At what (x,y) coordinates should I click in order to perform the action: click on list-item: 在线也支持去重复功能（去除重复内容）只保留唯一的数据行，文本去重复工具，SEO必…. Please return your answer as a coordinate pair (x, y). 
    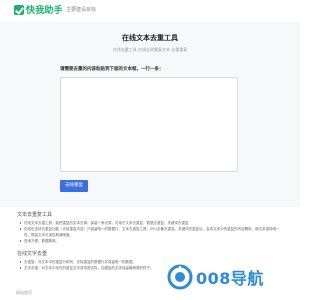
    Looking at the image, I should click on (151, 232).